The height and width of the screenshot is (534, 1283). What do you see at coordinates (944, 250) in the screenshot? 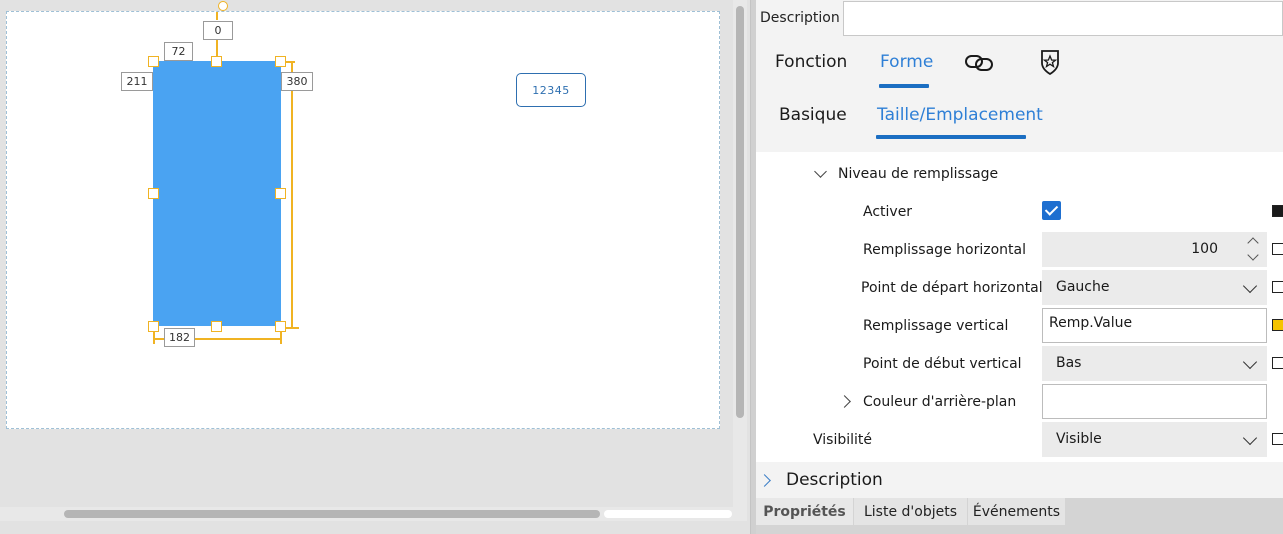
I see `horizontal-fill-label: Remplissage horizontal` at bounding box center [944, 250].